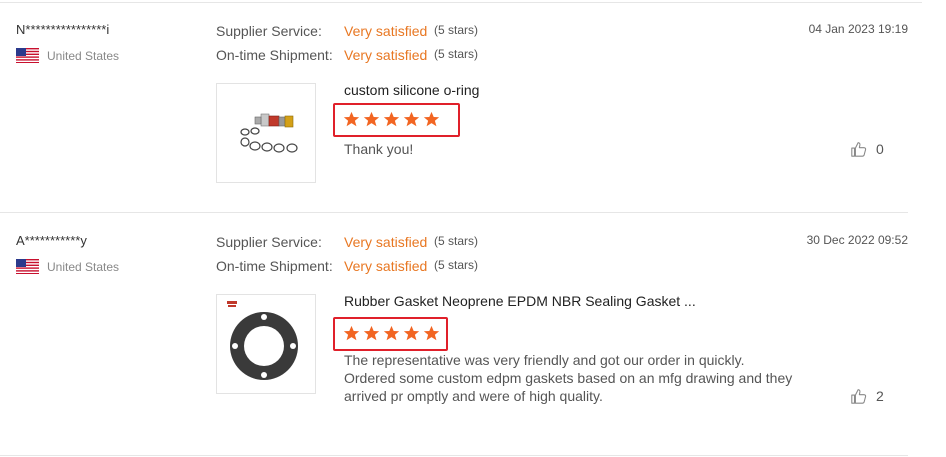 The image size is (946, 457). I want to click on buyer-name: A***********y, so click(51, 240).